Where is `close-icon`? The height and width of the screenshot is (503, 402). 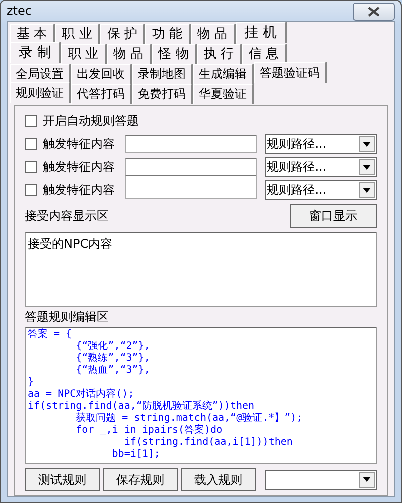 close-icon is located at coordinates (374, 12).